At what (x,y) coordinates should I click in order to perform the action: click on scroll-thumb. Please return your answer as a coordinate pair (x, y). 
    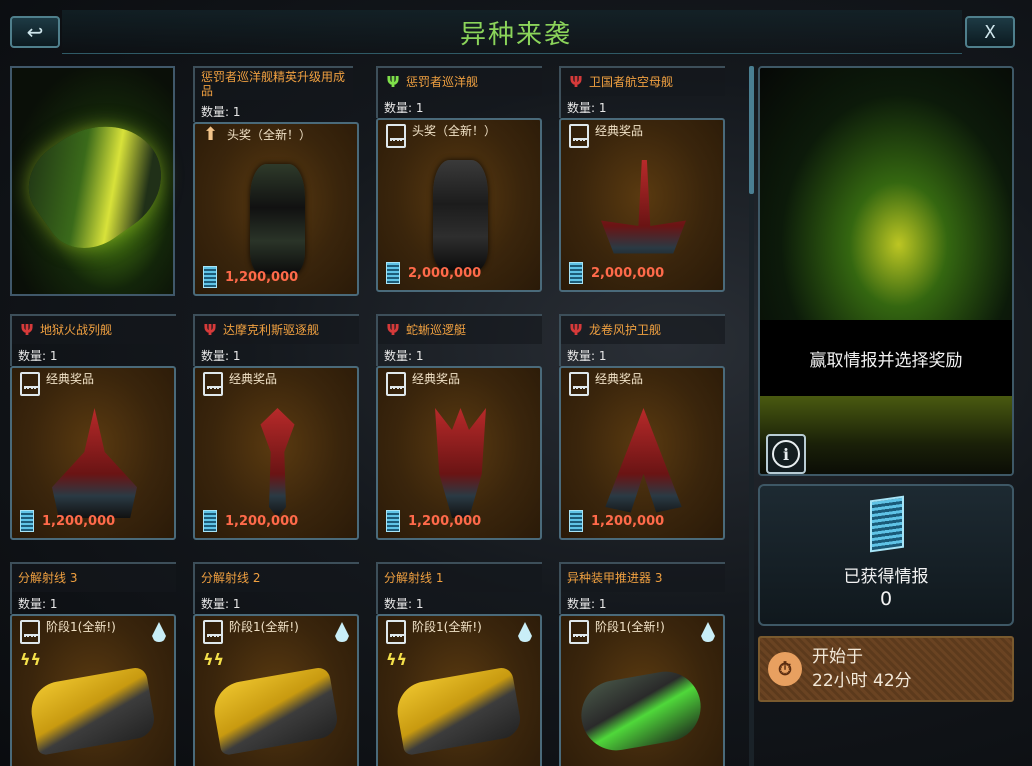
    Looking at the image, I should click on (751, 130).